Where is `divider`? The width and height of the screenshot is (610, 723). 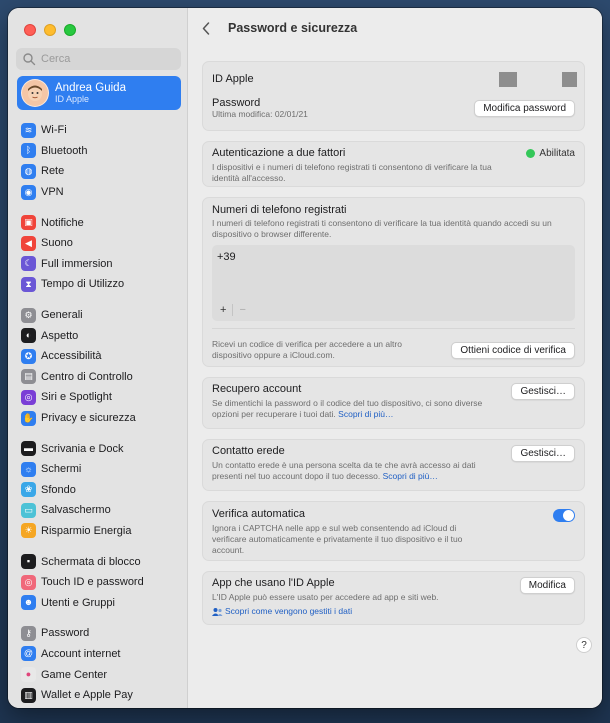
divider is located at coordinates (393, 328).